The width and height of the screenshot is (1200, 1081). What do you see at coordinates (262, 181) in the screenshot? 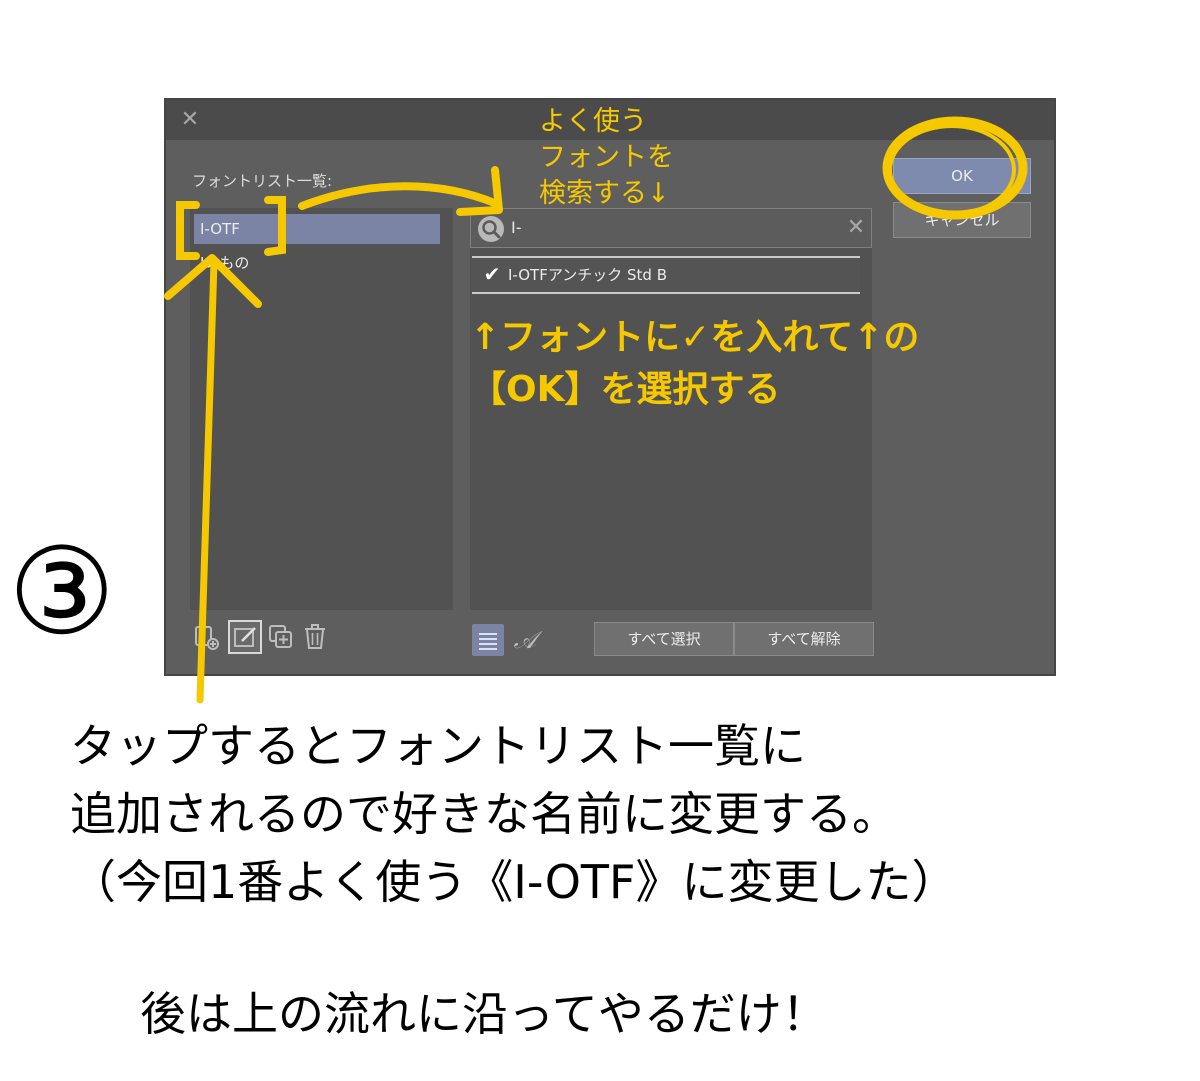
I see `font-list-title: フォントリスト一覧:` at bounding box center [262, 181].